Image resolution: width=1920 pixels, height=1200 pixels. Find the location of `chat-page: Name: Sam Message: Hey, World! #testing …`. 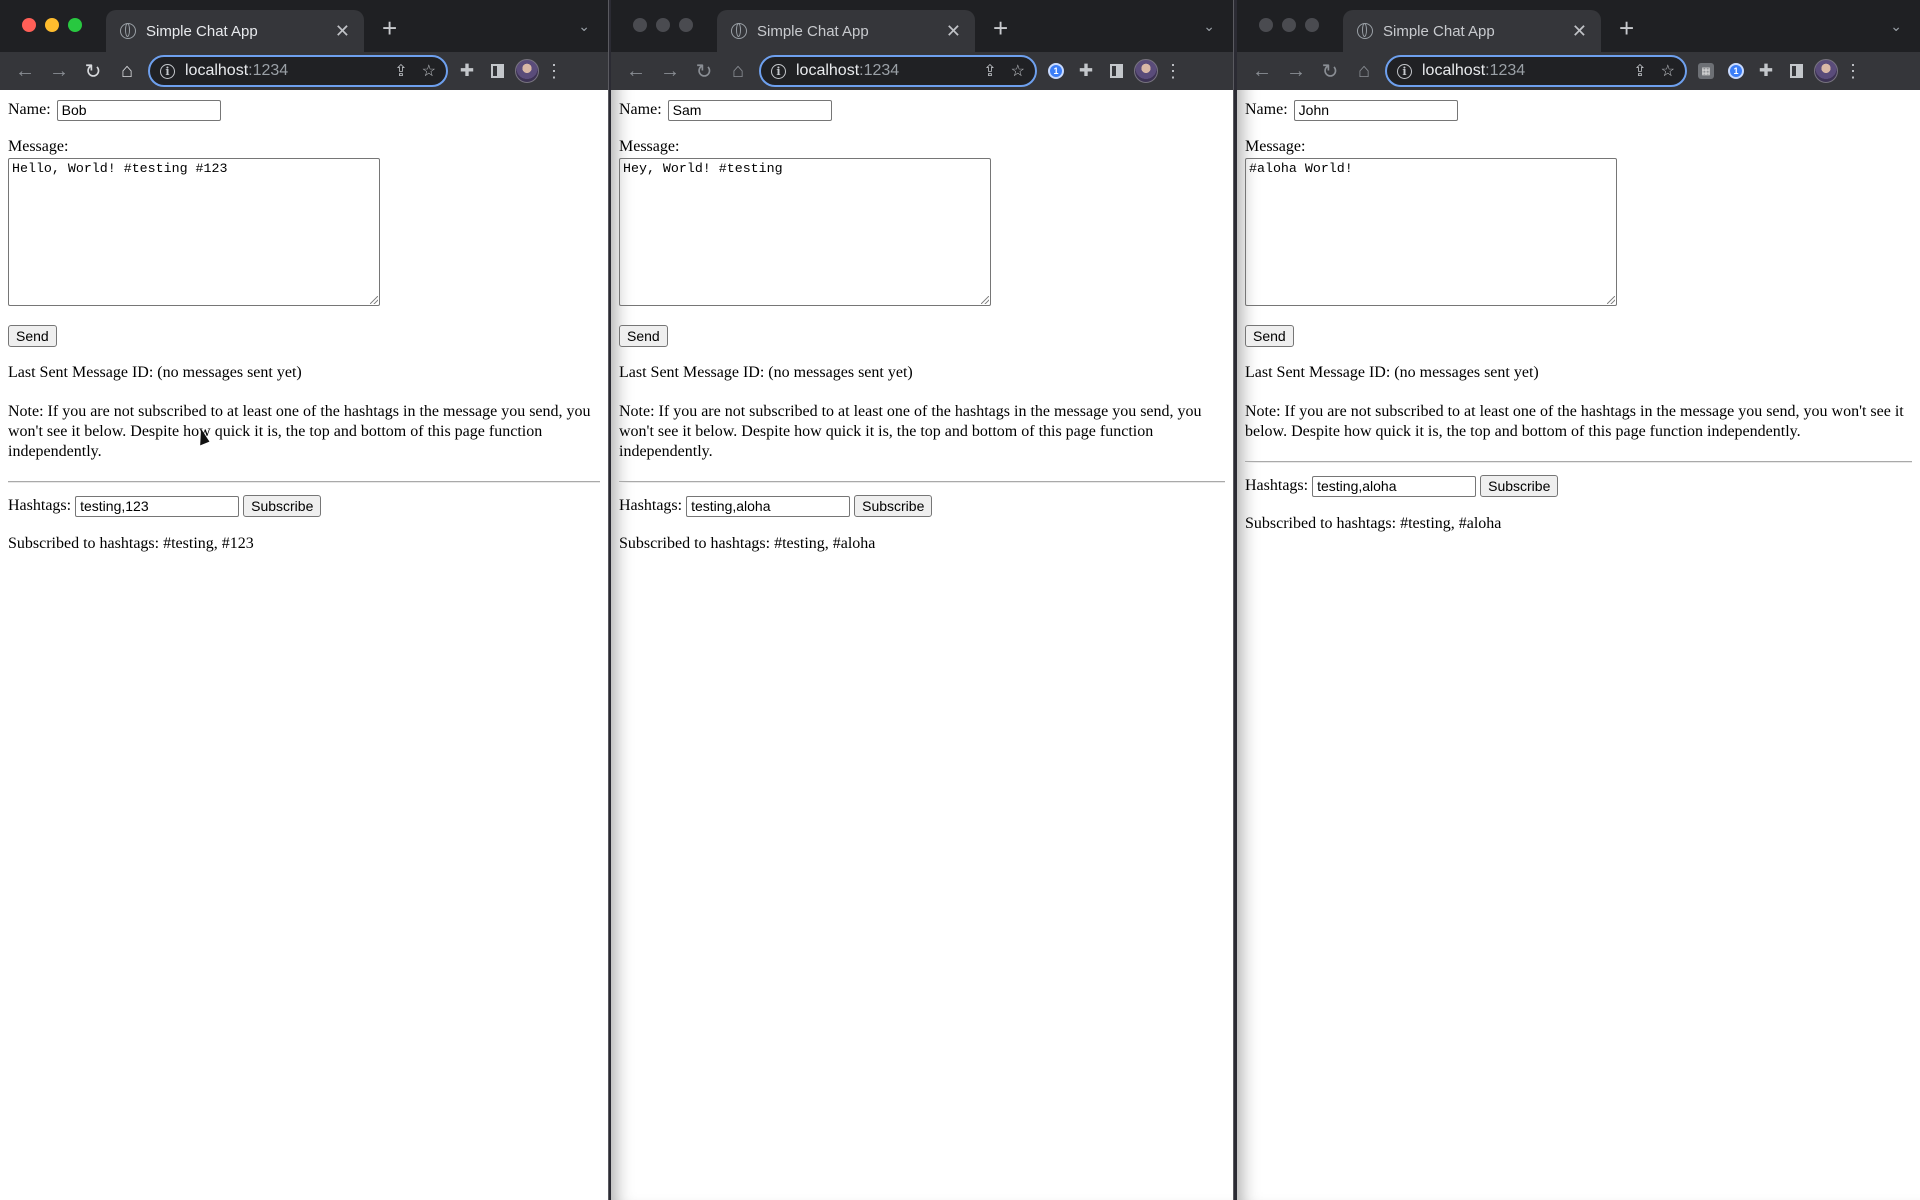

chat-page: Name: Sam Message: Hey, World! #testing … is located at coordinates (922, 322).